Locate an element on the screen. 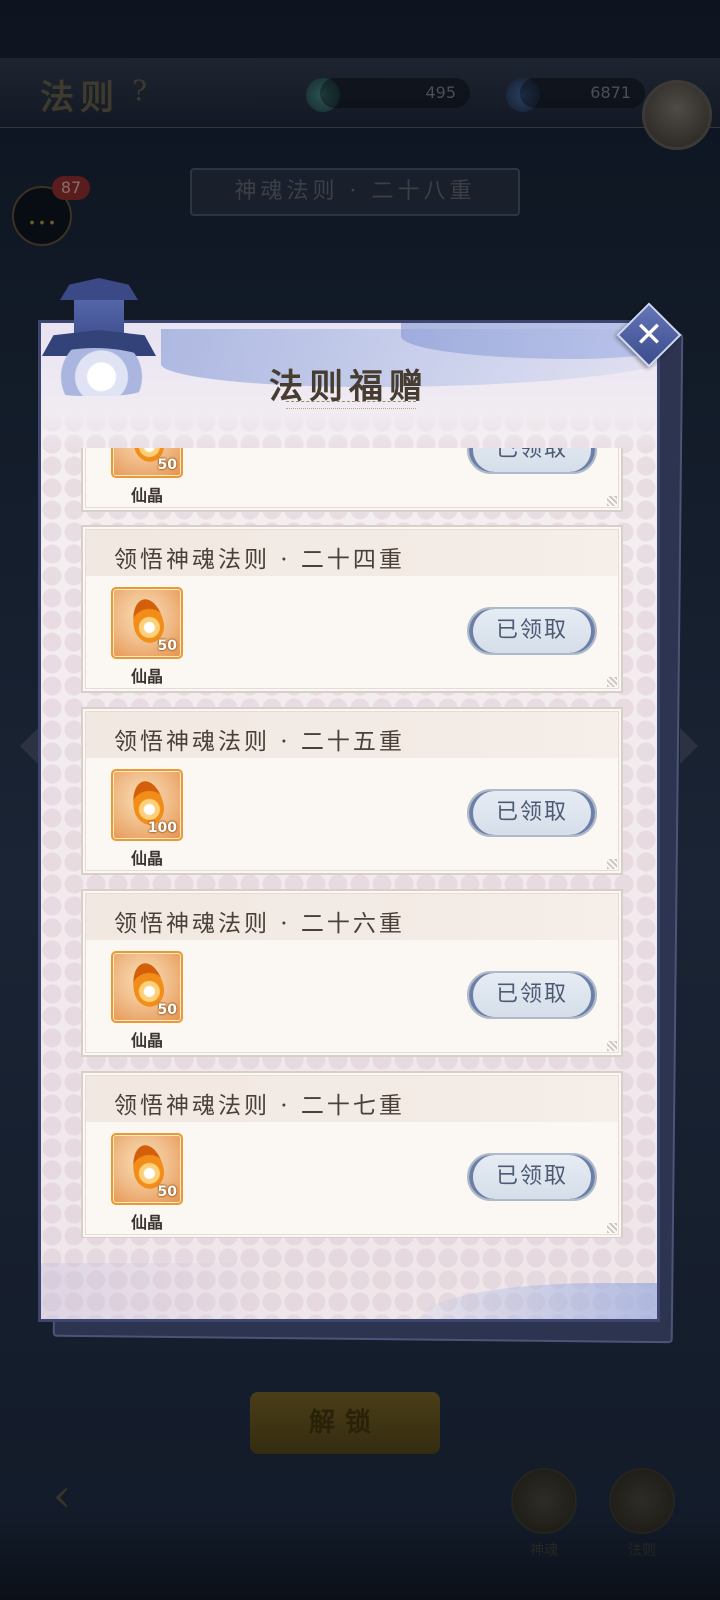 The width and height of the screenshot is (720, 1600). bottom-strip is located at coordinates (360, 1560).